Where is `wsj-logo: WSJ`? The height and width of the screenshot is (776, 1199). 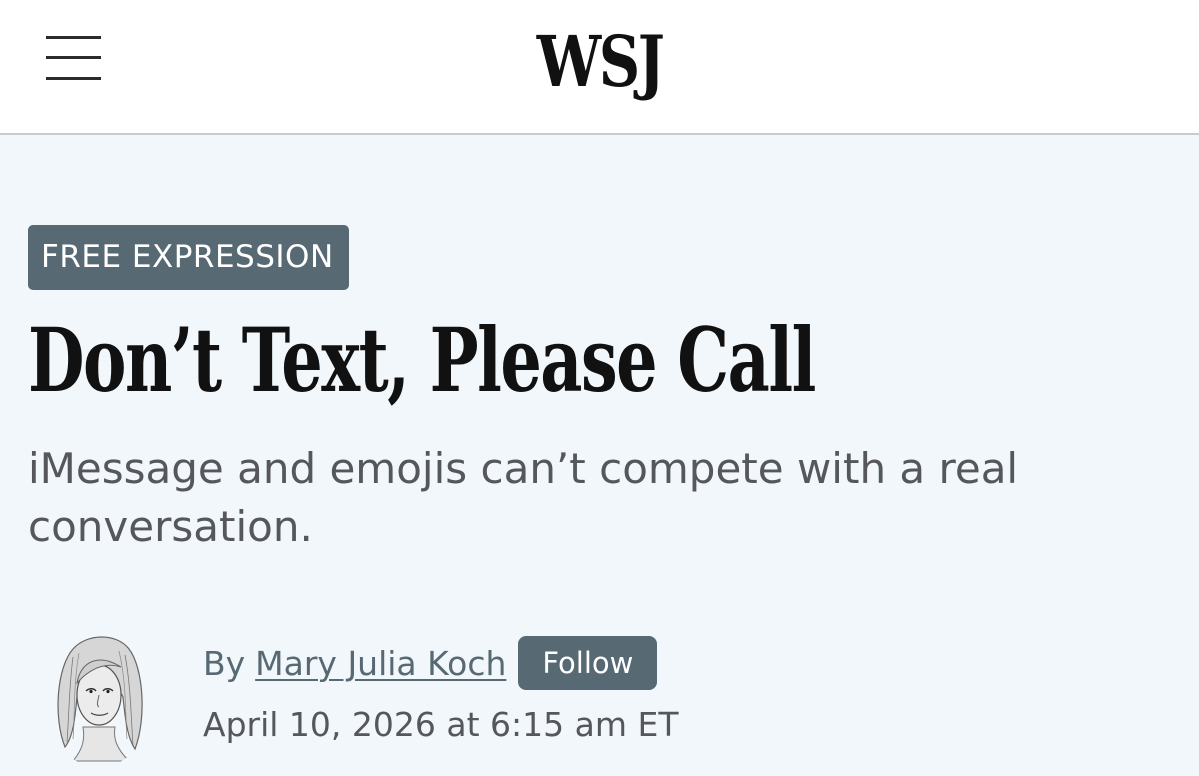 wsj-logo: WSJ is located at coordinates (599, 62).